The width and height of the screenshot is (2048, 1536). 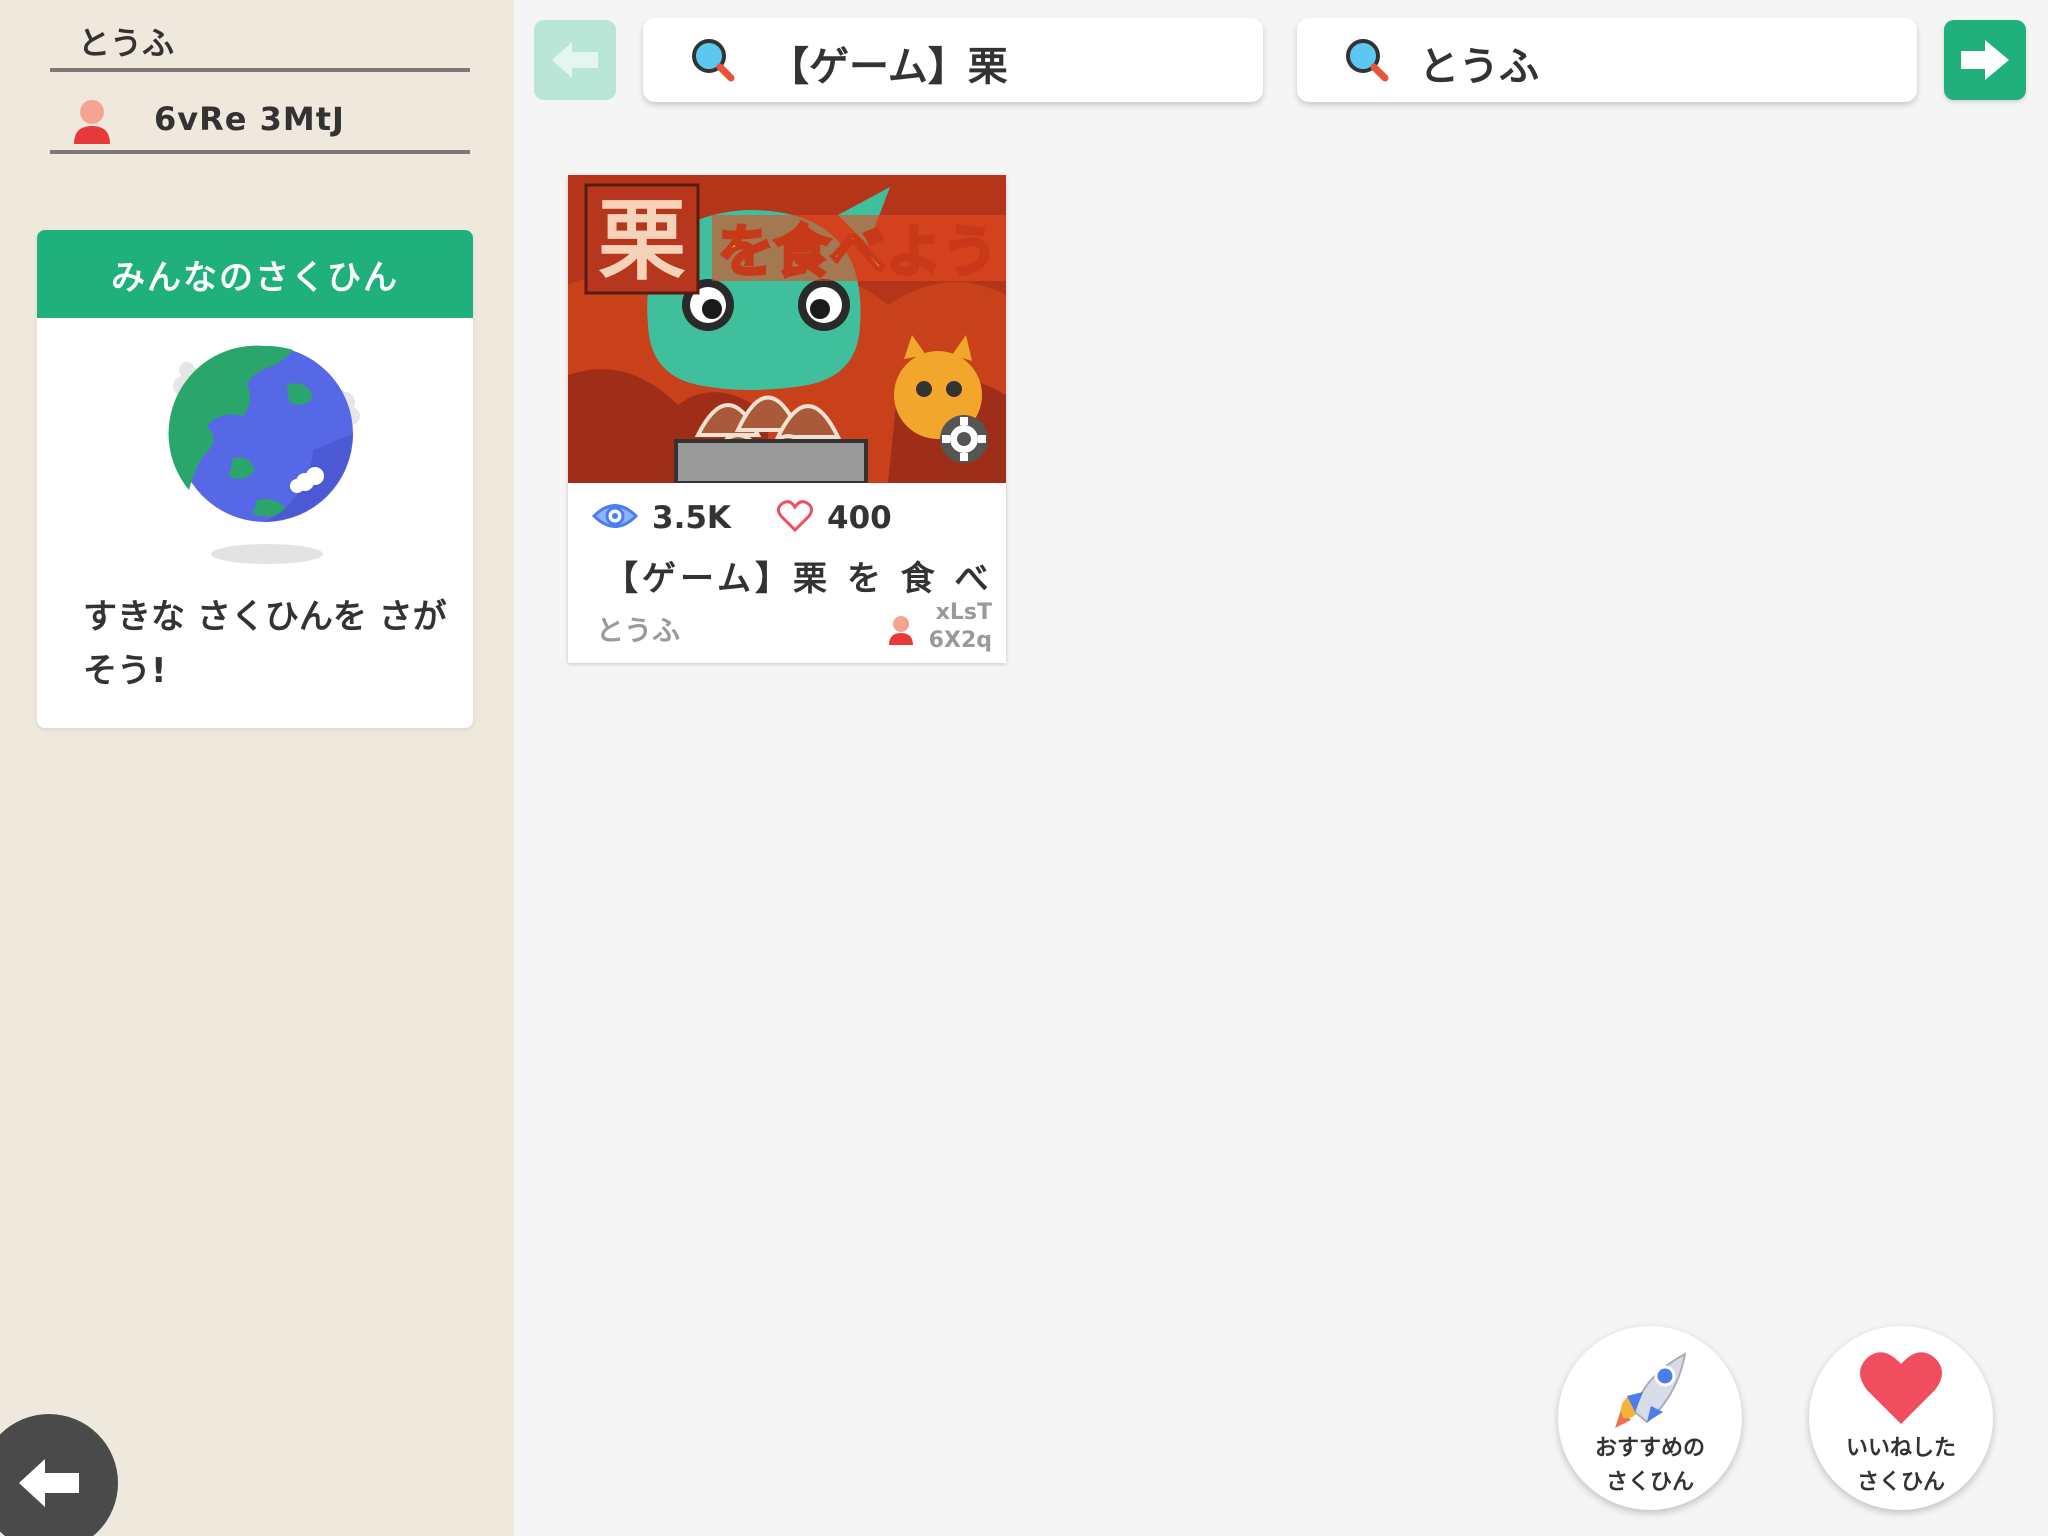 What do you see at coordinates (858, 252) in the screenshot?
I see `thumb-title-banner: を食べよう` at bounding box center [858, 252].